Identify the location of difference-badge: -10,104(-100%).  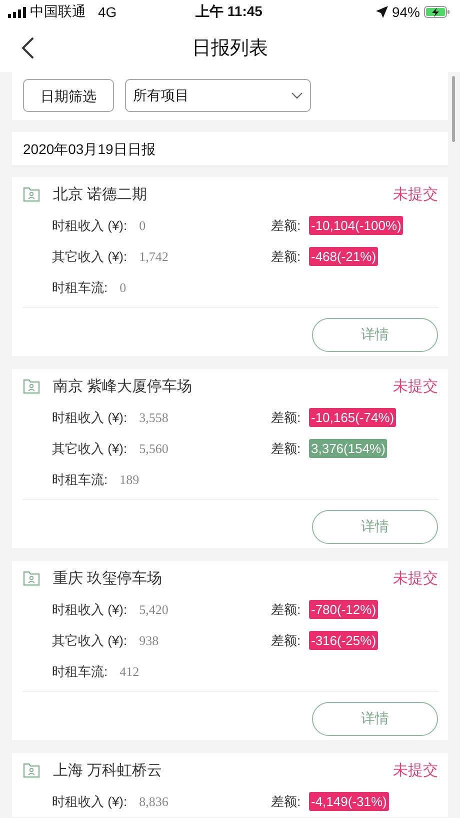
(356, 225).